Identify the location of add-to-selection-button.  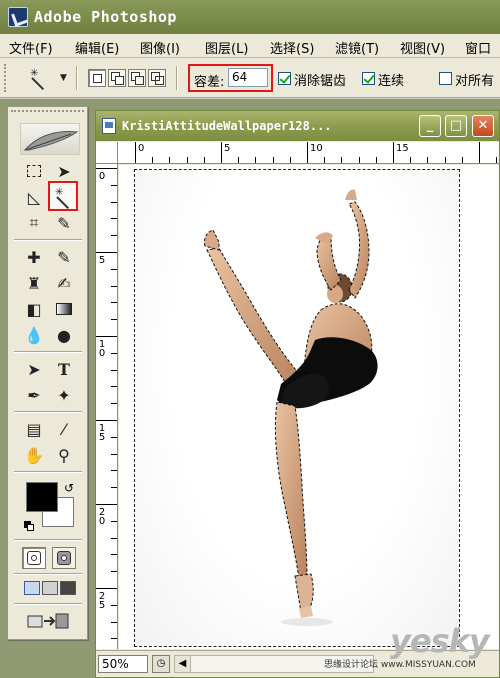
(117, 78).